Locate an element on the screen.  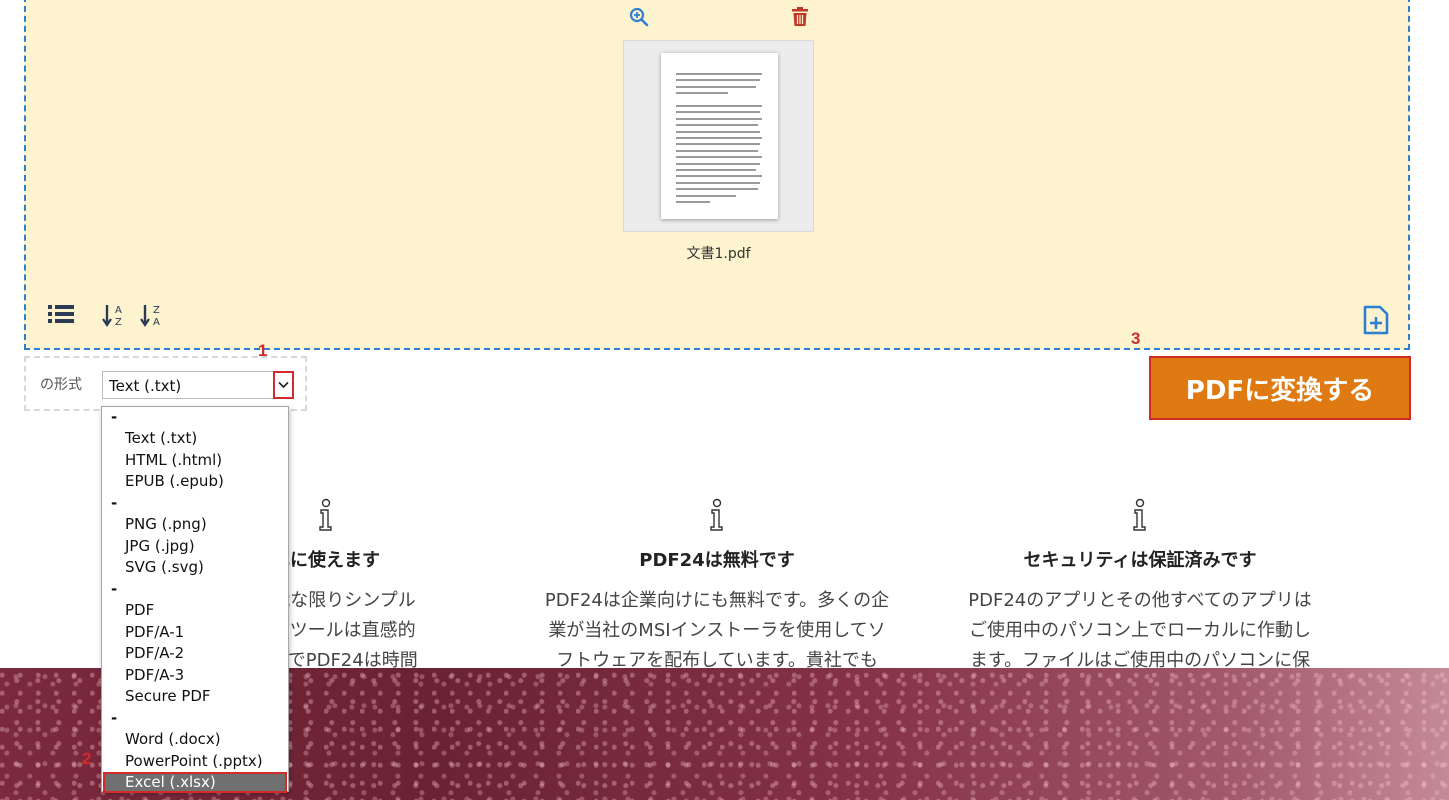
file-name: 文書1.pdf is located at coordinates (718, 254).